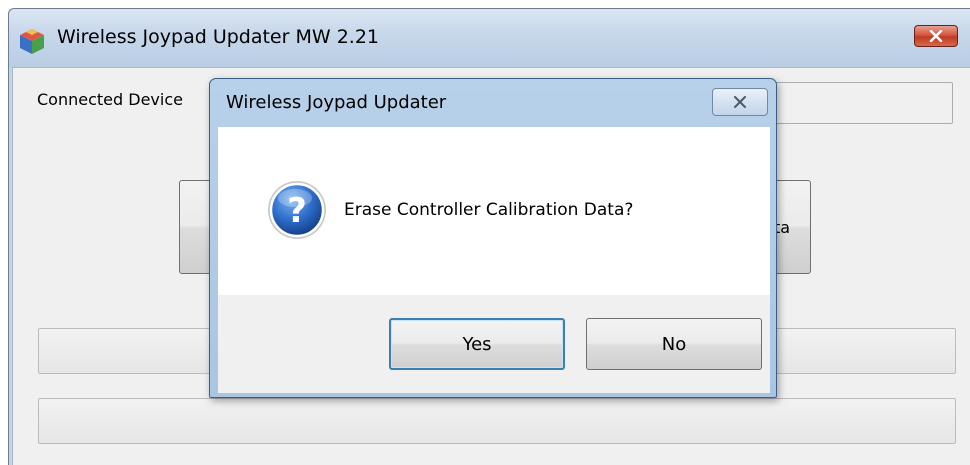  I want to click on question-icon: ?, so click(297, 210).